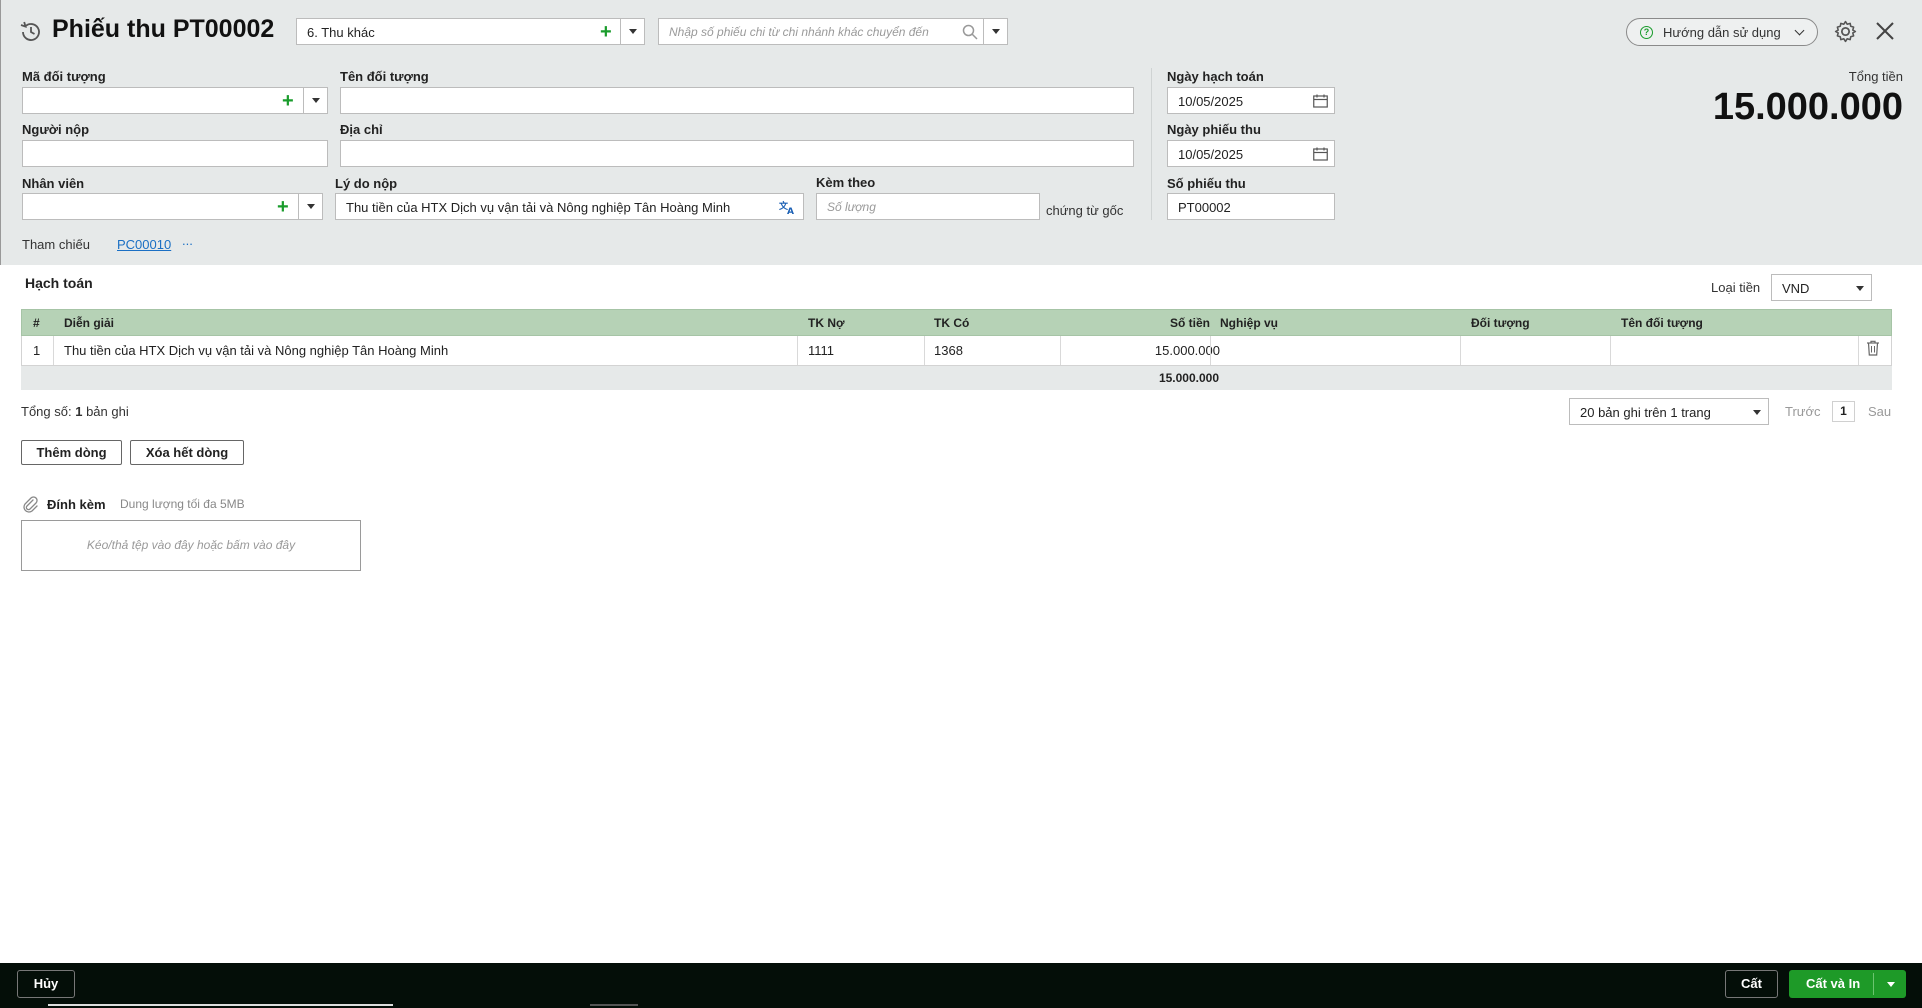 The width and height of the screenshot is (1922, 1008). I want to click on reason-label: Lý do nộp, so click(366, 183).